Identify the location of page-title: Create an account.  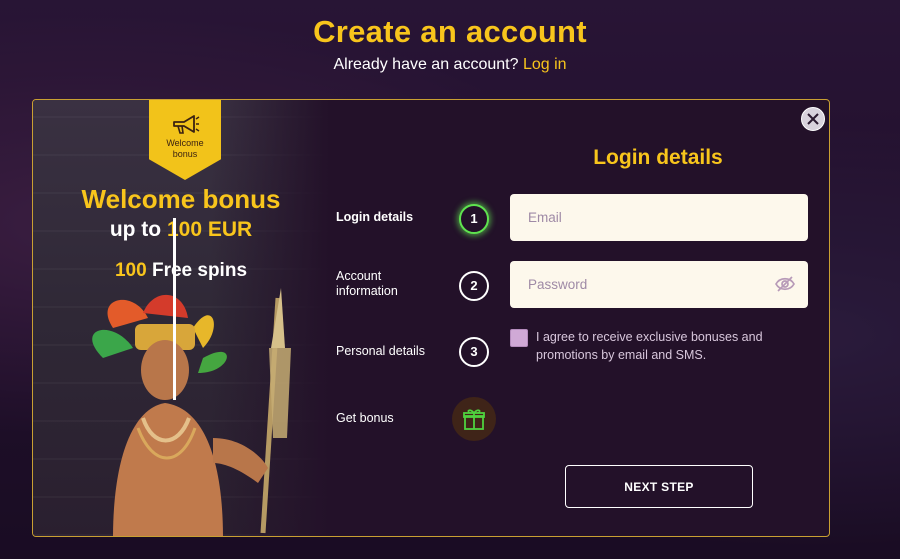
(450, 31).